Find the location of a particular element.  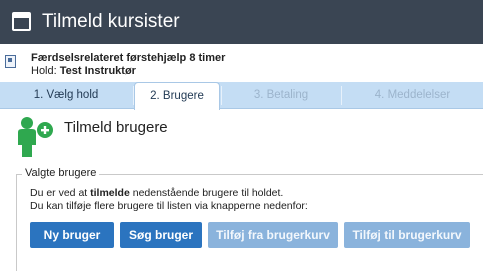

hold-label: Hold: is located at coordinates (44, 71).